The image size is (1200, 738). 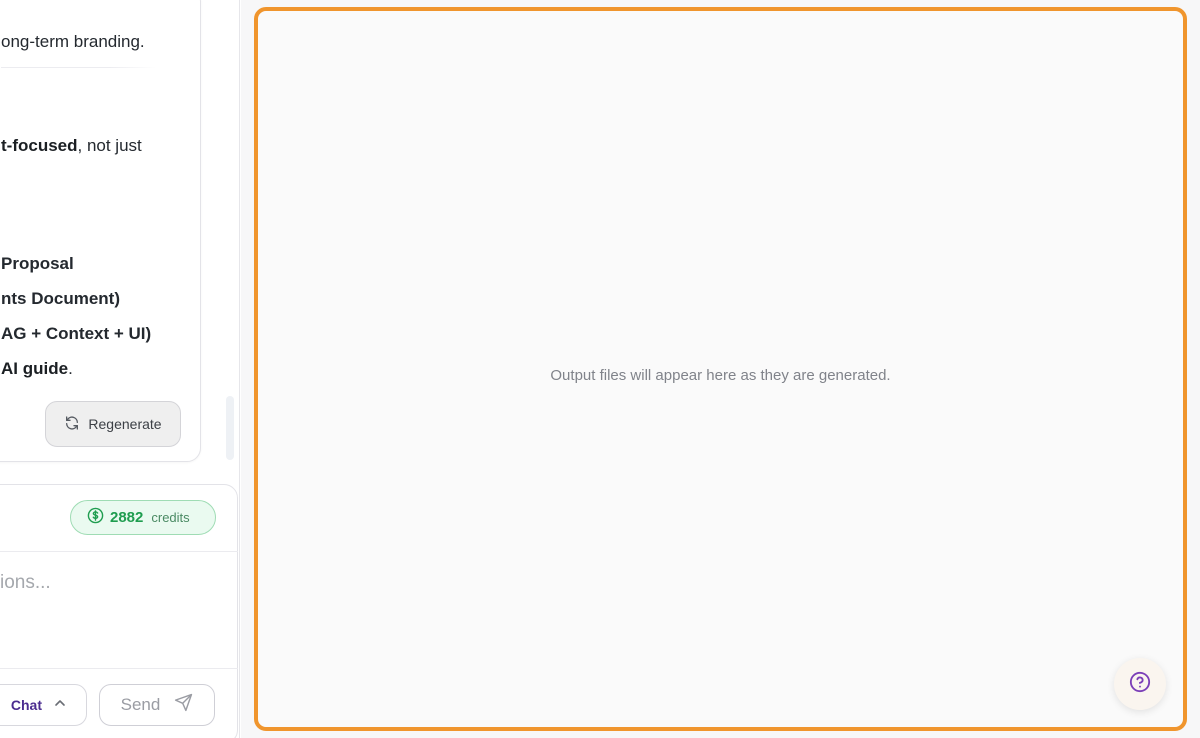 I want to click on message-line: Proposal, so click(x=37, y=264).